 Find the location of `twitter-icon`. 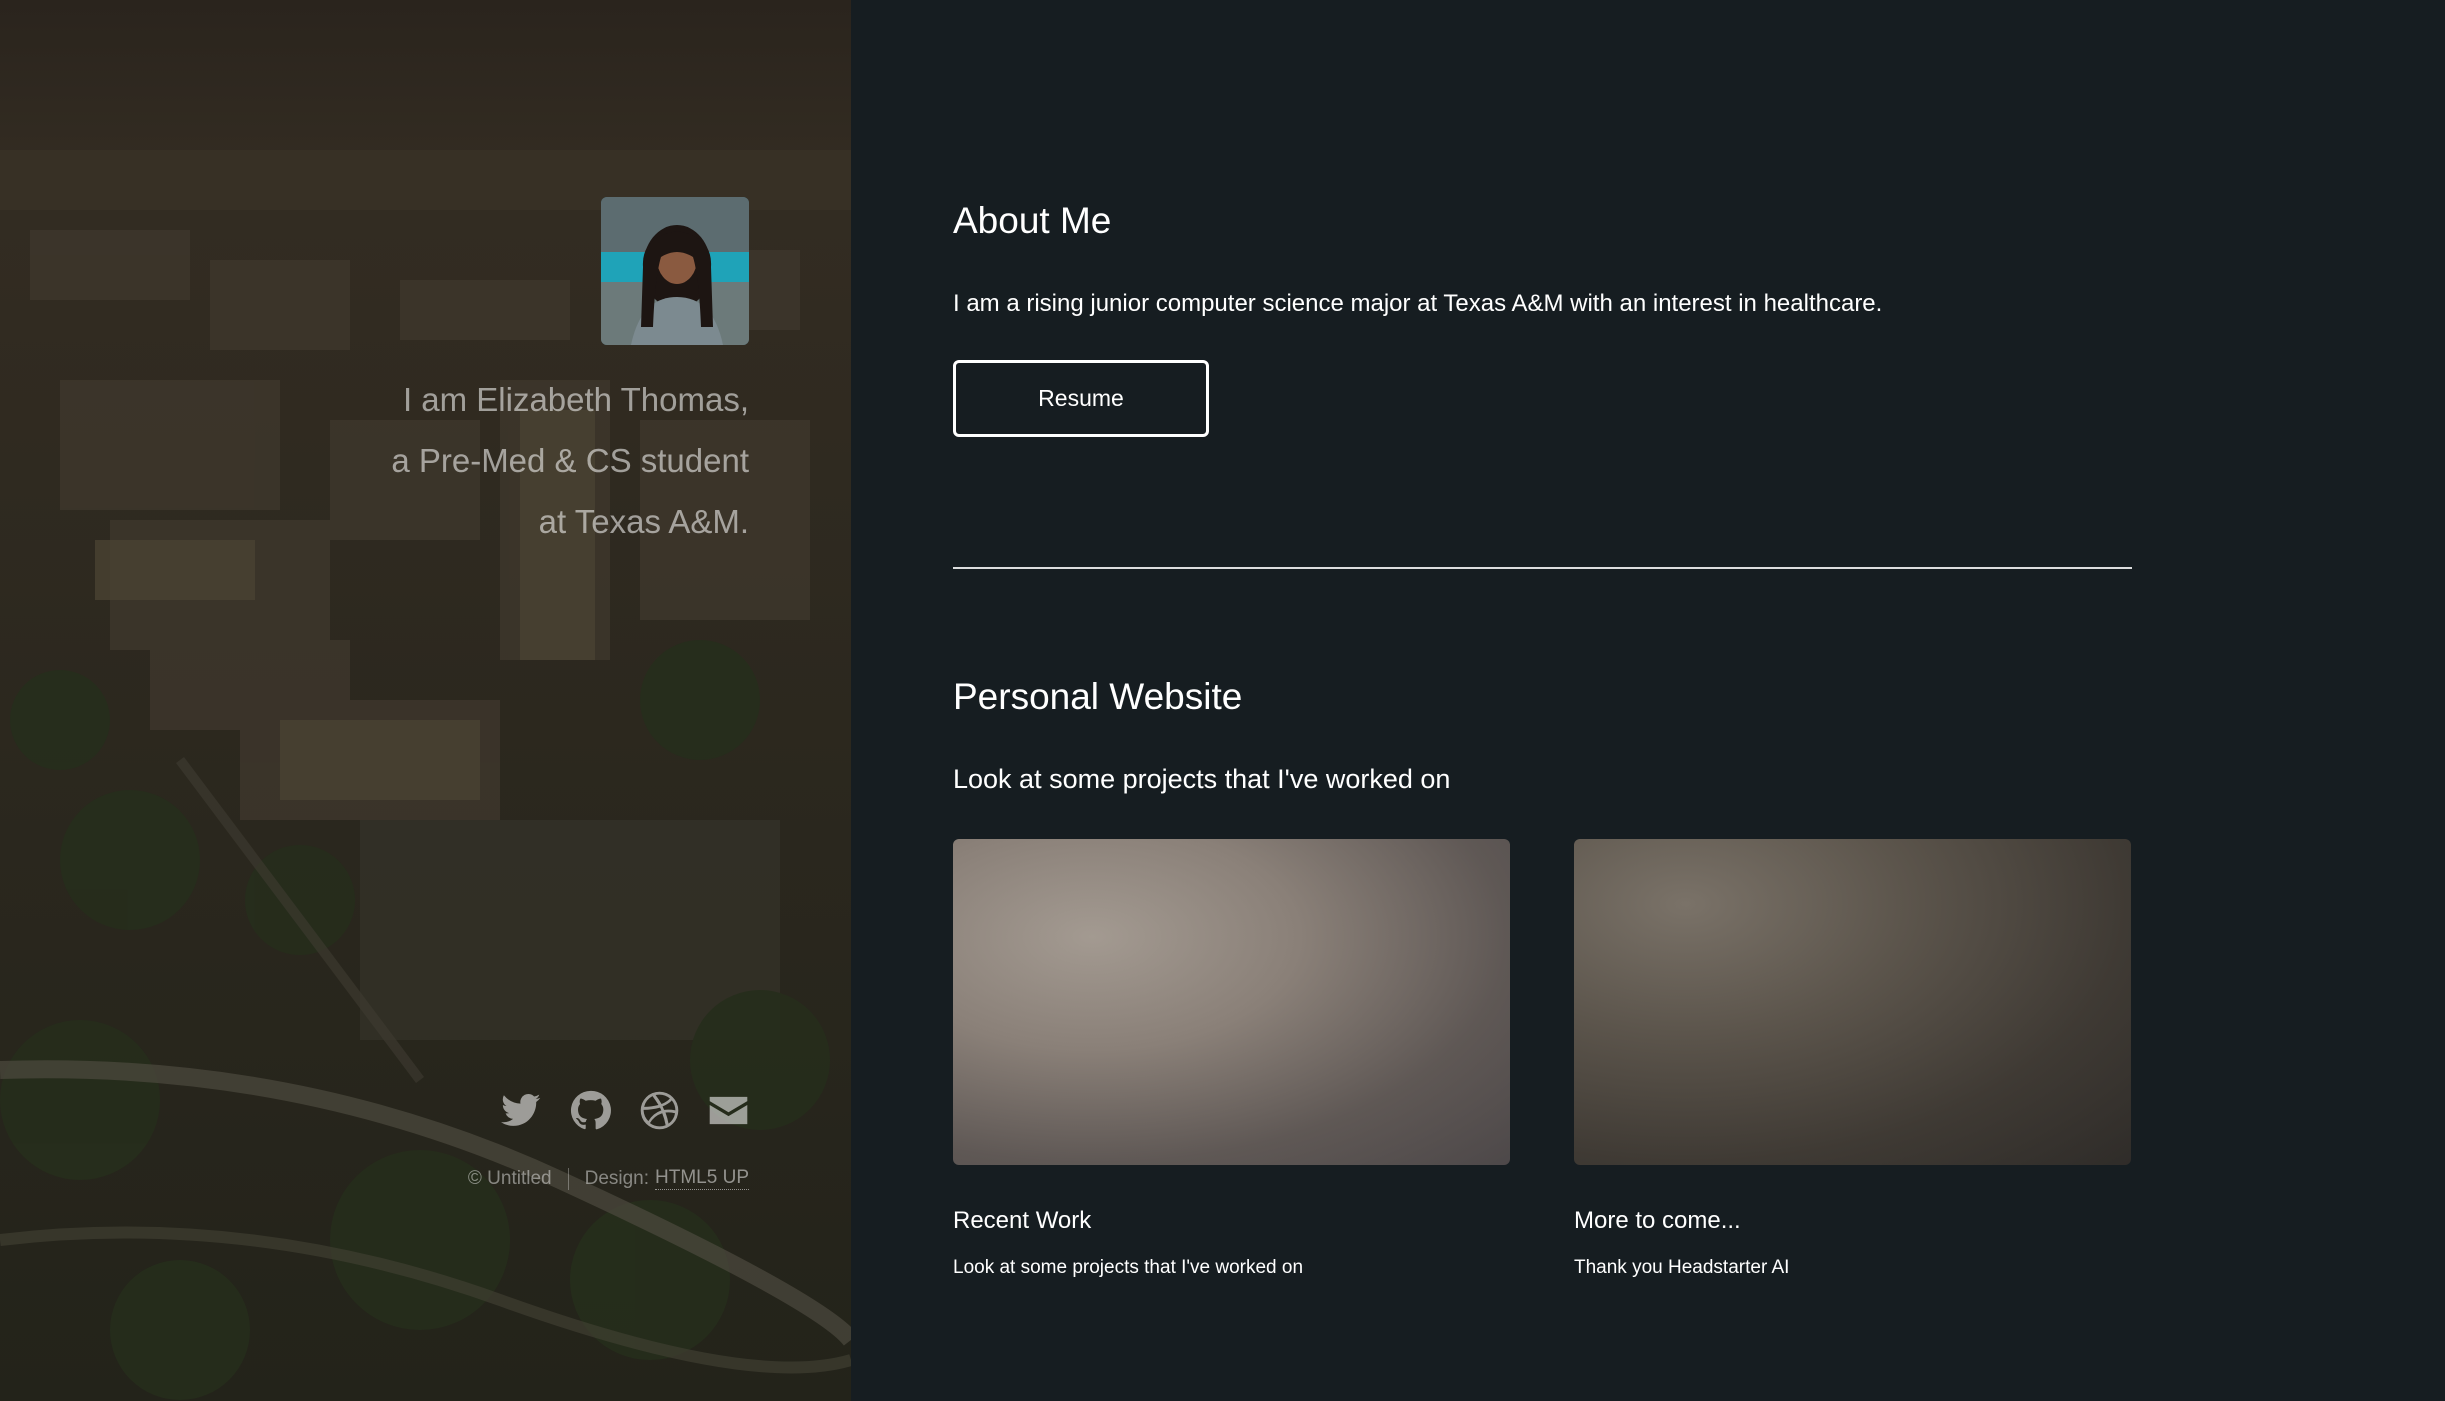

twitter-icon is located at coordinates (521, 1110).